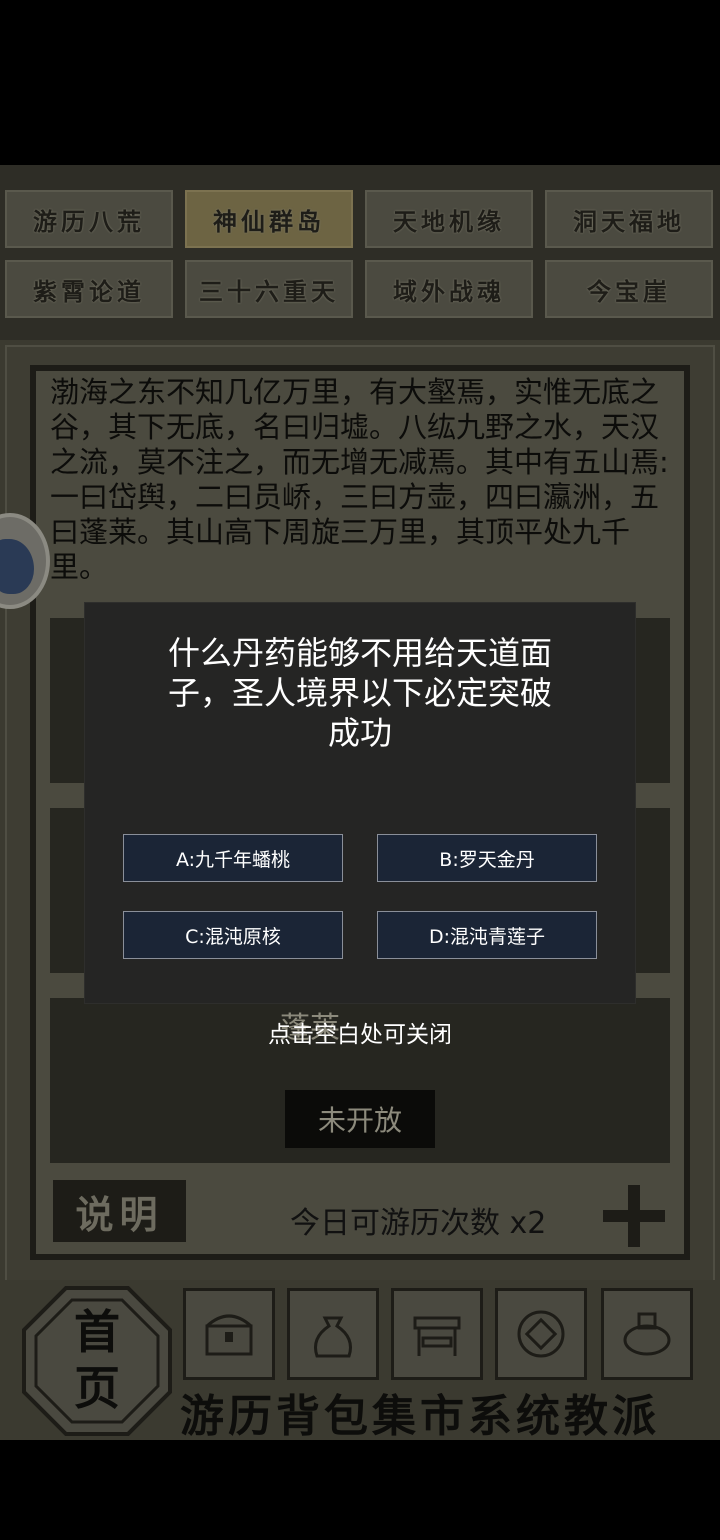 Image resolution: width=720 pixels, height=1540 pixels. I want to click on add-count-icon, so click(634, 1216).